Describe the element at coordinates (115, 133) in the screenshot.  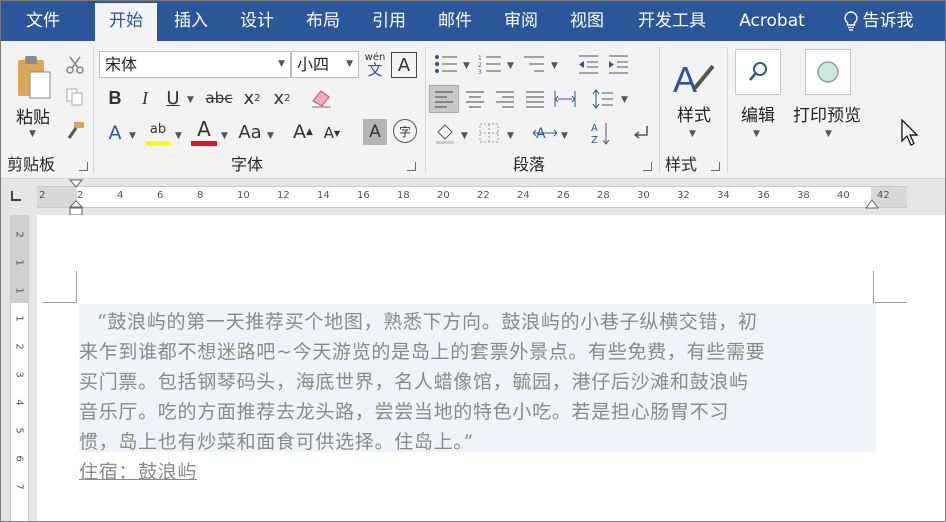
I see `text-effects-button: A` at that location.